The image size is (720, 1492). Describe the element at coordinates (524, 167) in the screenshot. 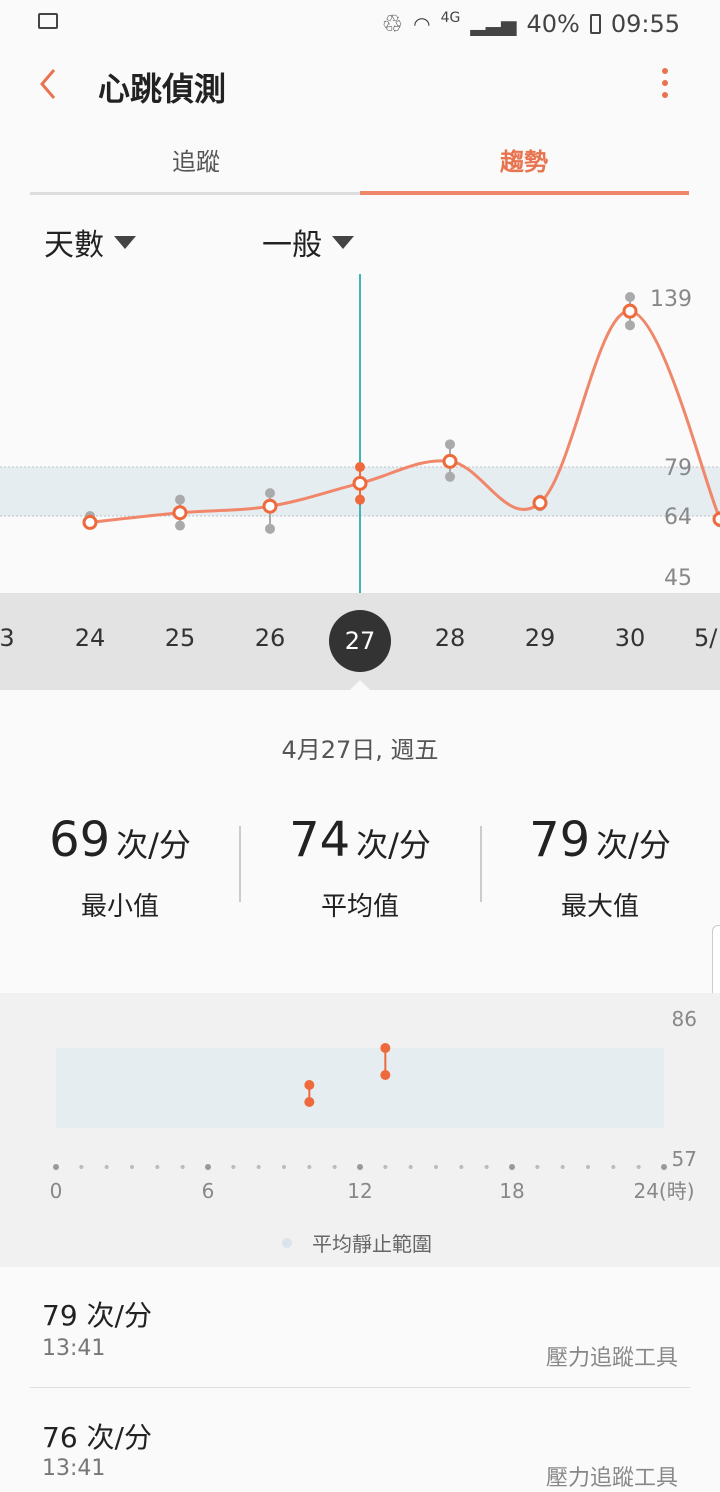

I see `tab-trend: 趨勢` at that location.